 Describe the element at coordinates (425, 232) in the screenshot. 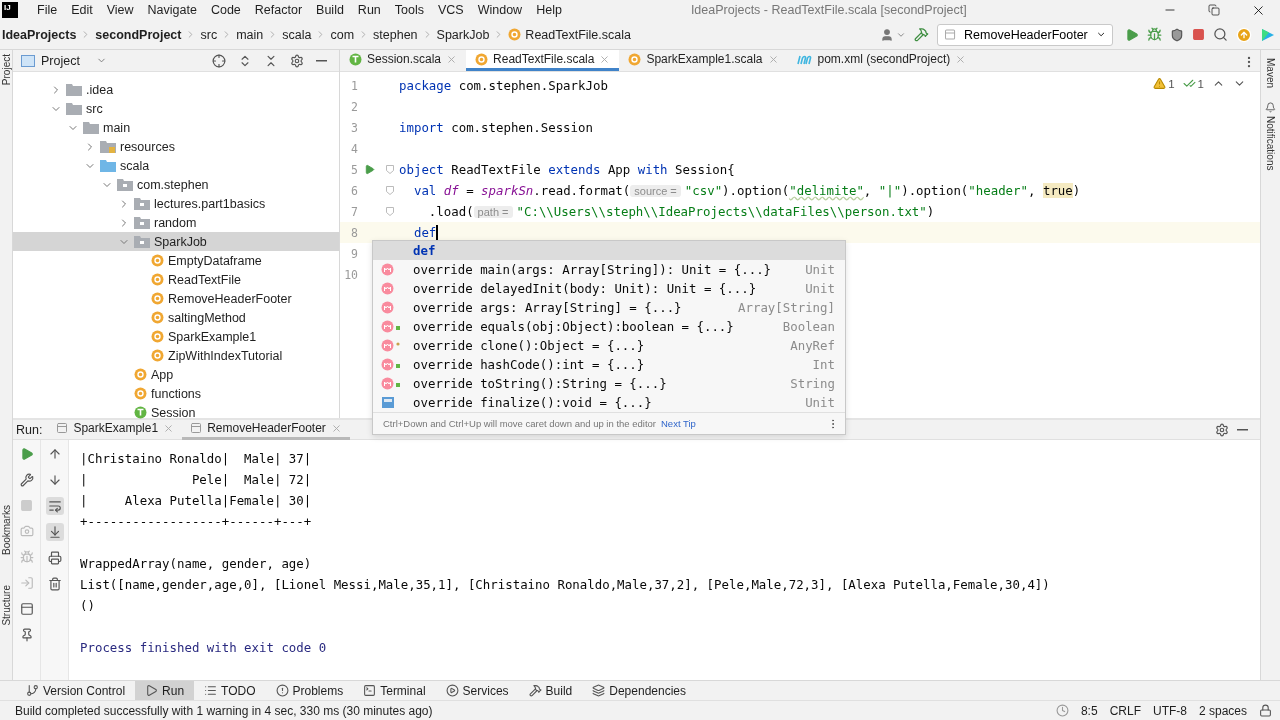

I see `code-line: def` at that location.